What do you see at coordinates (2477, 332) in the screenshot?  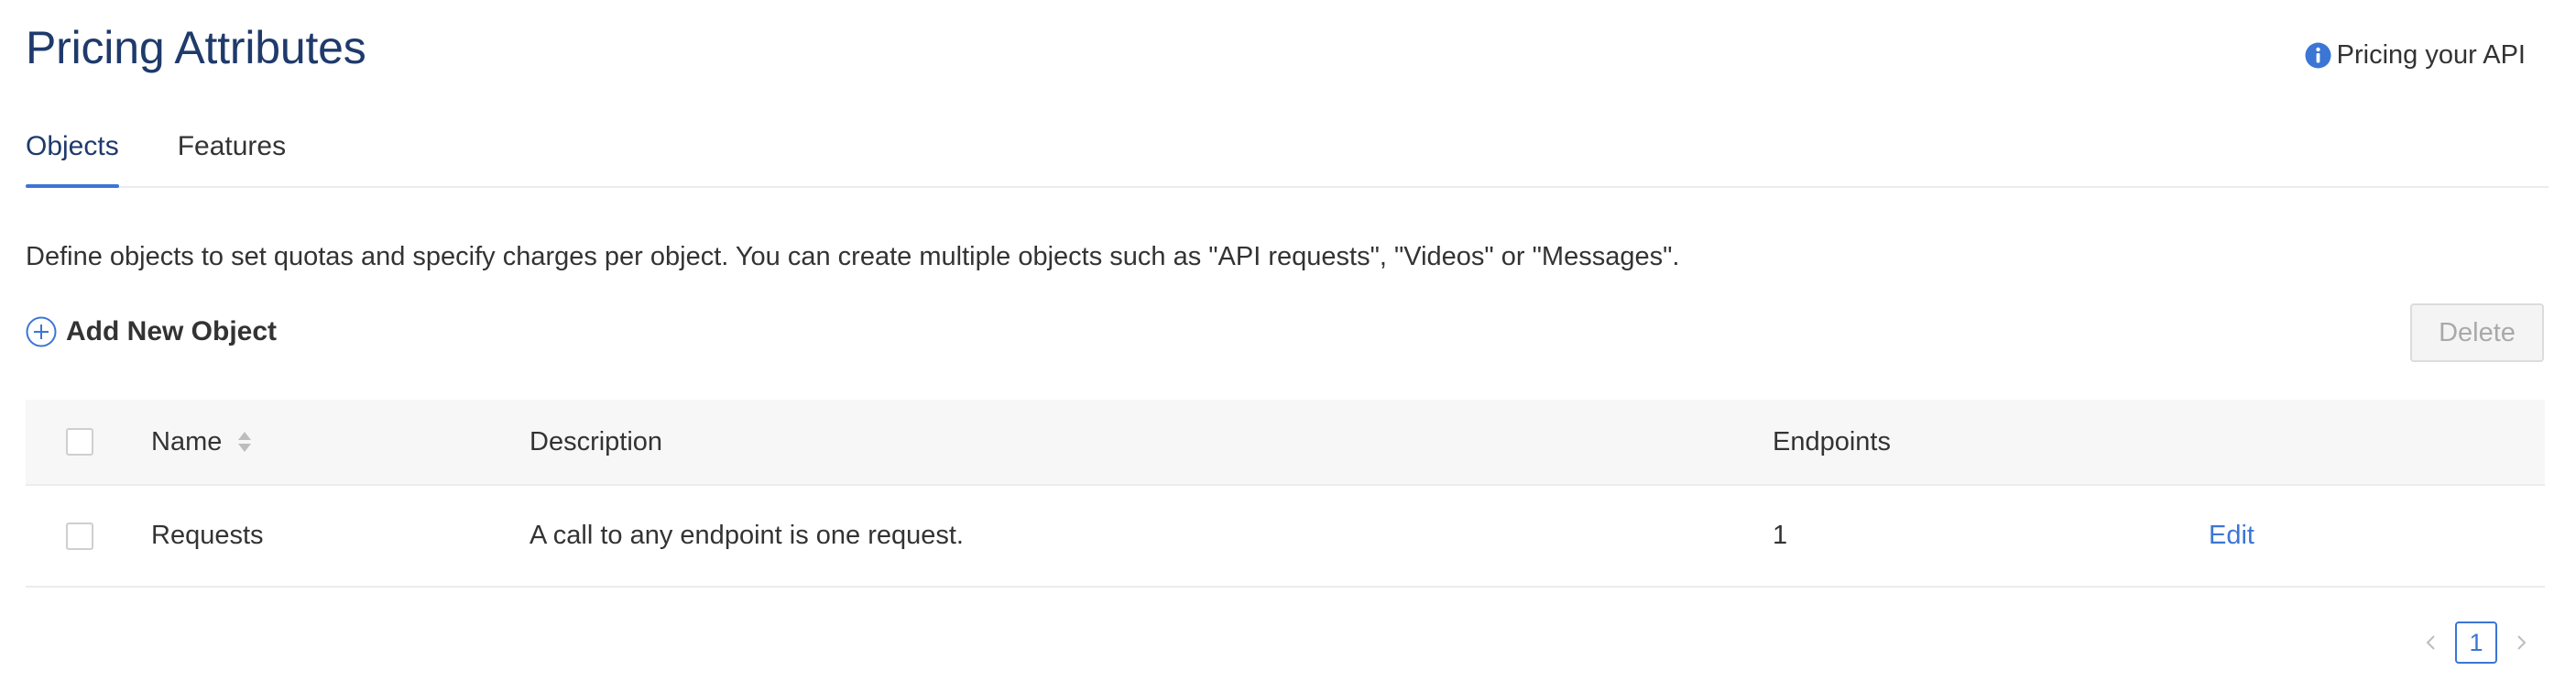 I see `delete-button: Delete` at bounding box center [2477, 332].